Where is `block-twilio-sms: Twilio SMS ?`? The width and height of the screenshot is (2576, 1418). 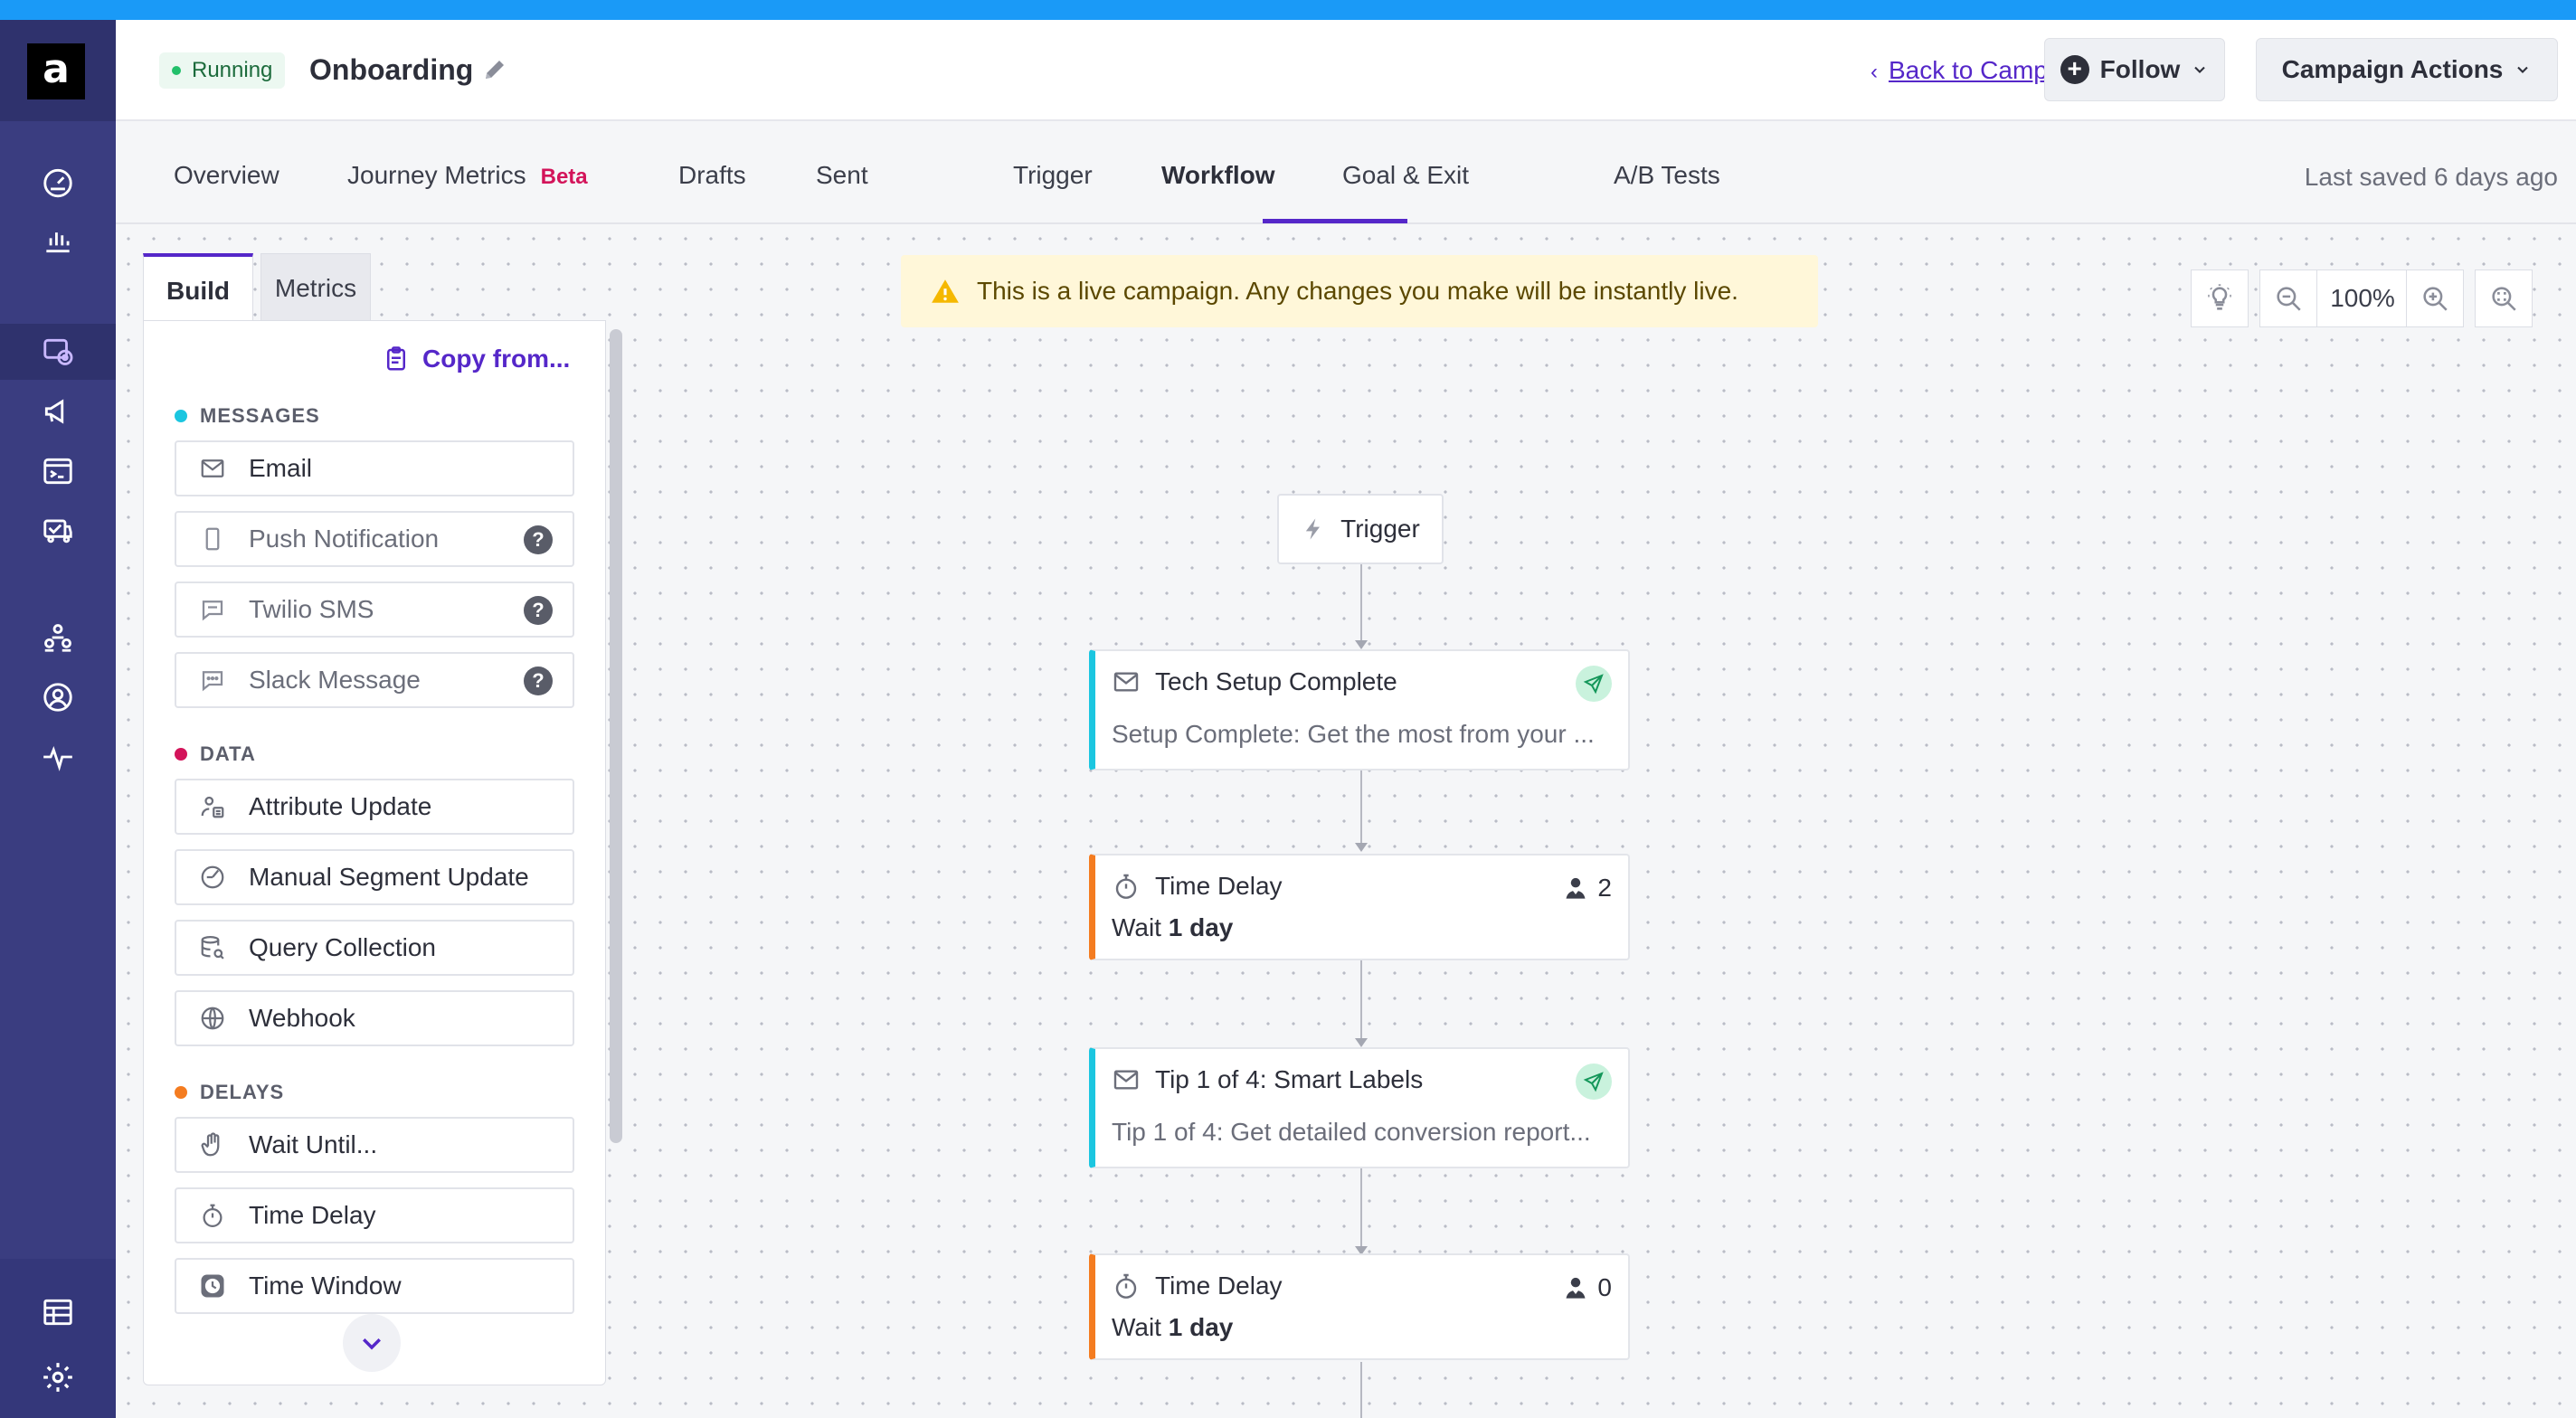
block-twilio-sms: Twilio SMS ? is located at coordinates (375, 610).